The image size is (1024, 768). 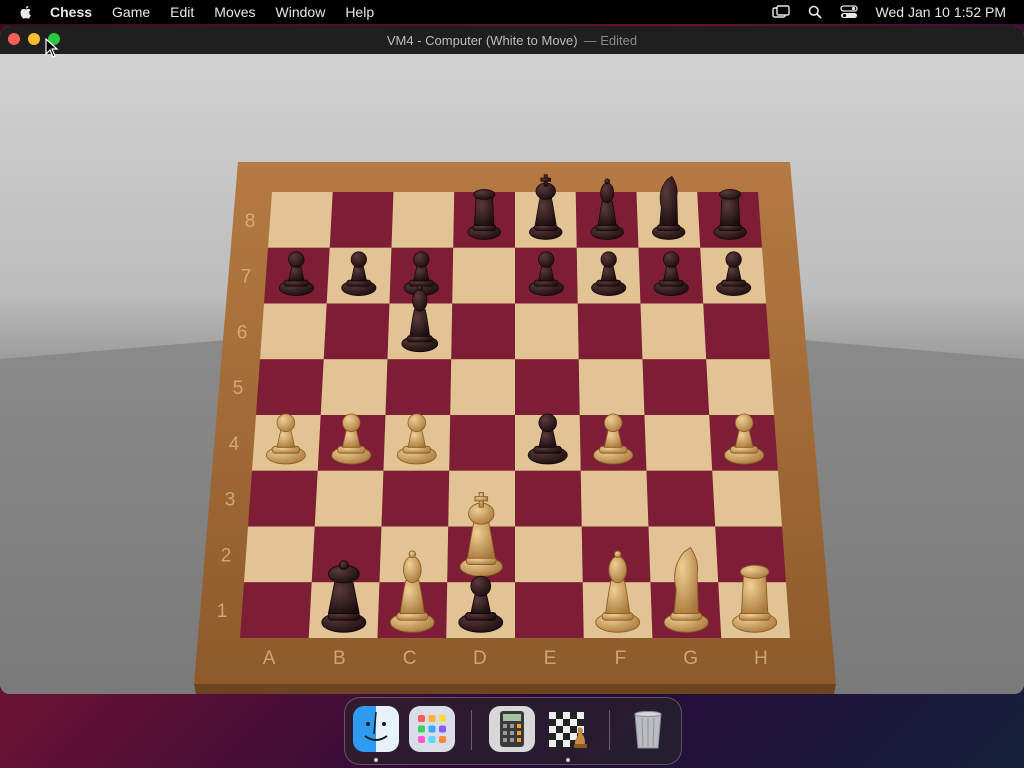 What do you see at coordinates (246, 277) in the screenshot?
I see `rank-label-7: 7` at bounding box center [246, 277].